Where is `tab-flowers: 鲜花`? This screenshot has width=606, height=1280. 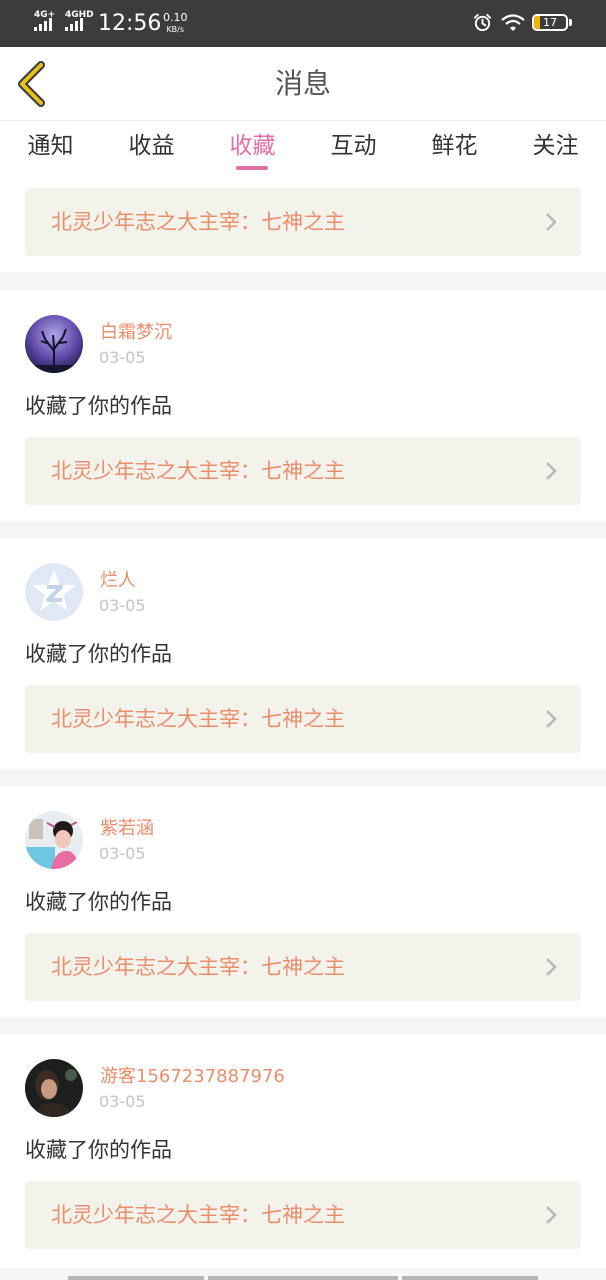
tab-flowers: 鲜花 is located at coordinates (454, 148).